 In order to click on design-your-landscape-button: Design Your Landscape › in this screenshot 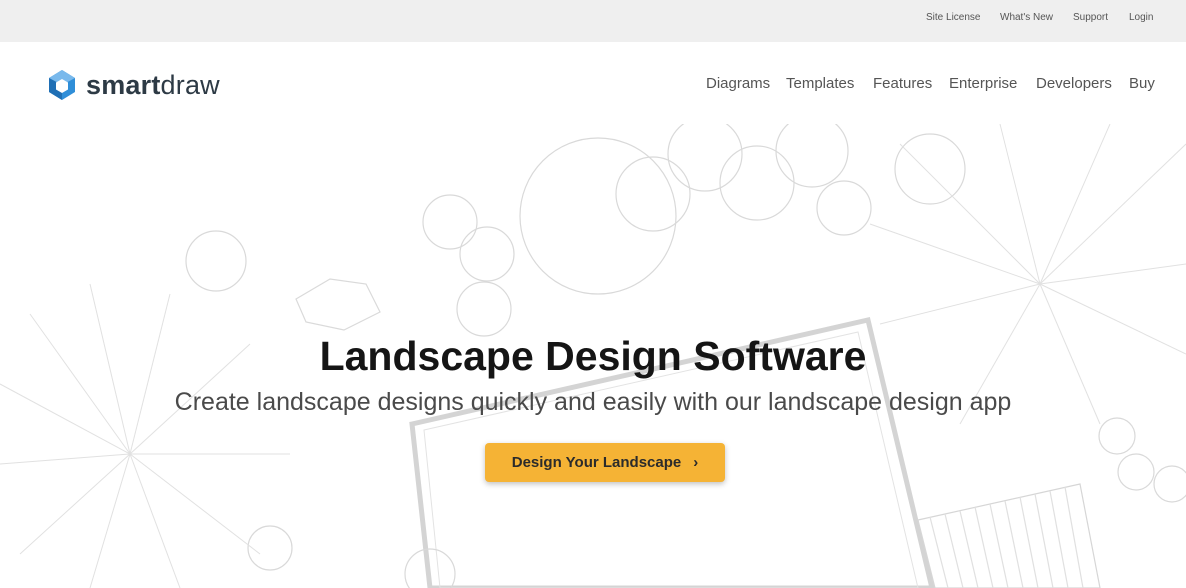, I will do `click(605, 462)`.